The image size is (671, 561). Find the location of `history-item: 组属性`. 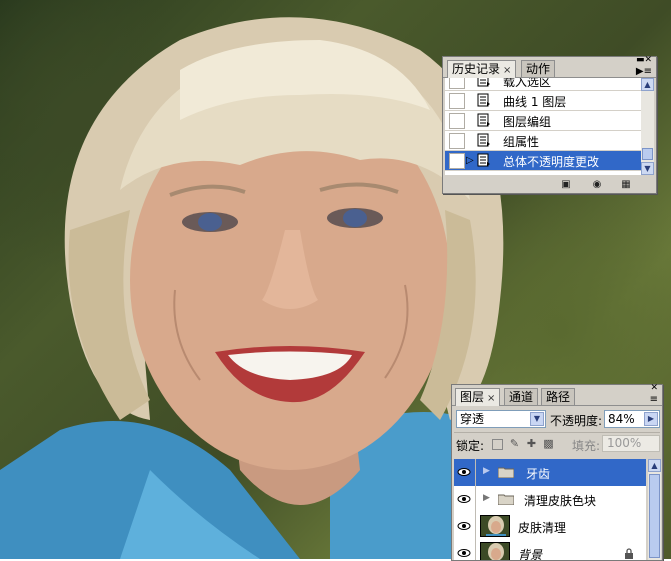

history-item: 组属性 is located at coordinates (543, 141).